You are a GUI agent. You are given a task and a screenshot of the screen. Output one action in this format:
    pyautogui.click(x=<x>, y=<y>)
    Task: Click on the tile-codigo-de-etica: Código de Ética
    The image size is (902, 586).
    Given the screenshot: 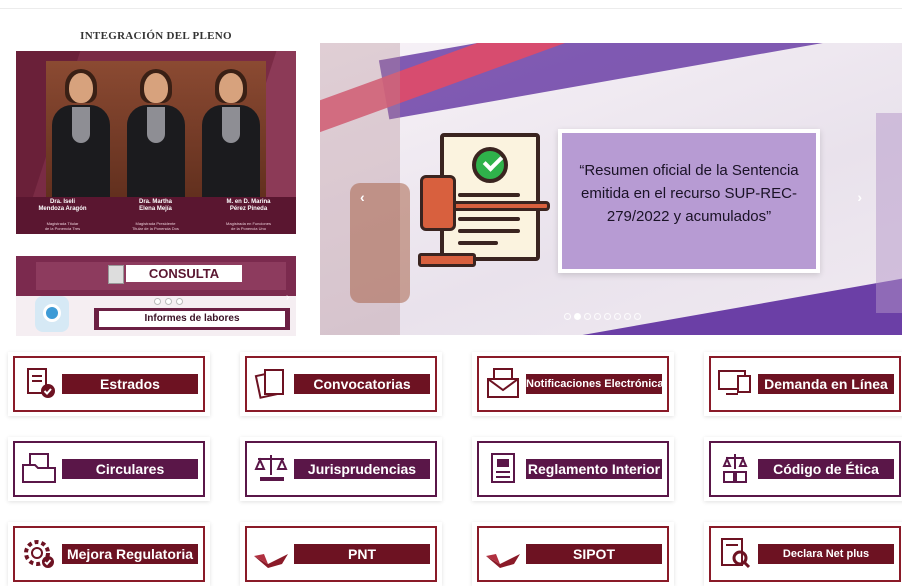 What is the action you would take?
    pyautogui.click(x=803, y=469)
    